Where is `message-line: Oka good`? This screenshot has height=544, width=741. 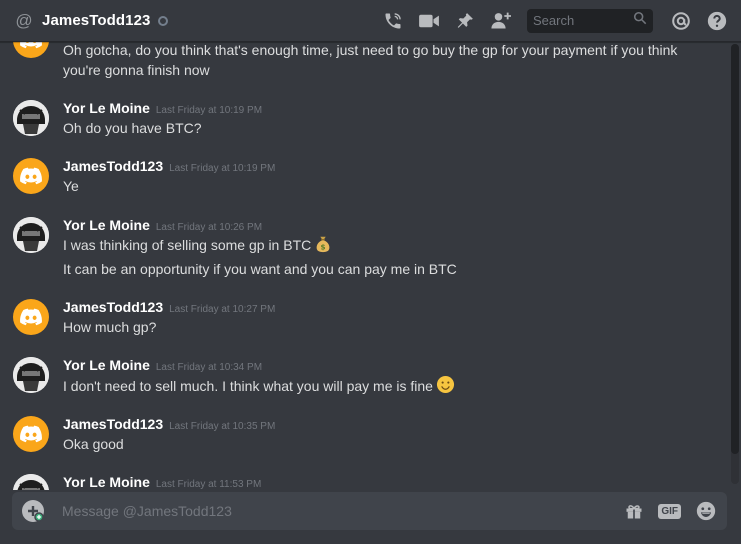
message-line: Oka good is located at coordinates (93, 444).